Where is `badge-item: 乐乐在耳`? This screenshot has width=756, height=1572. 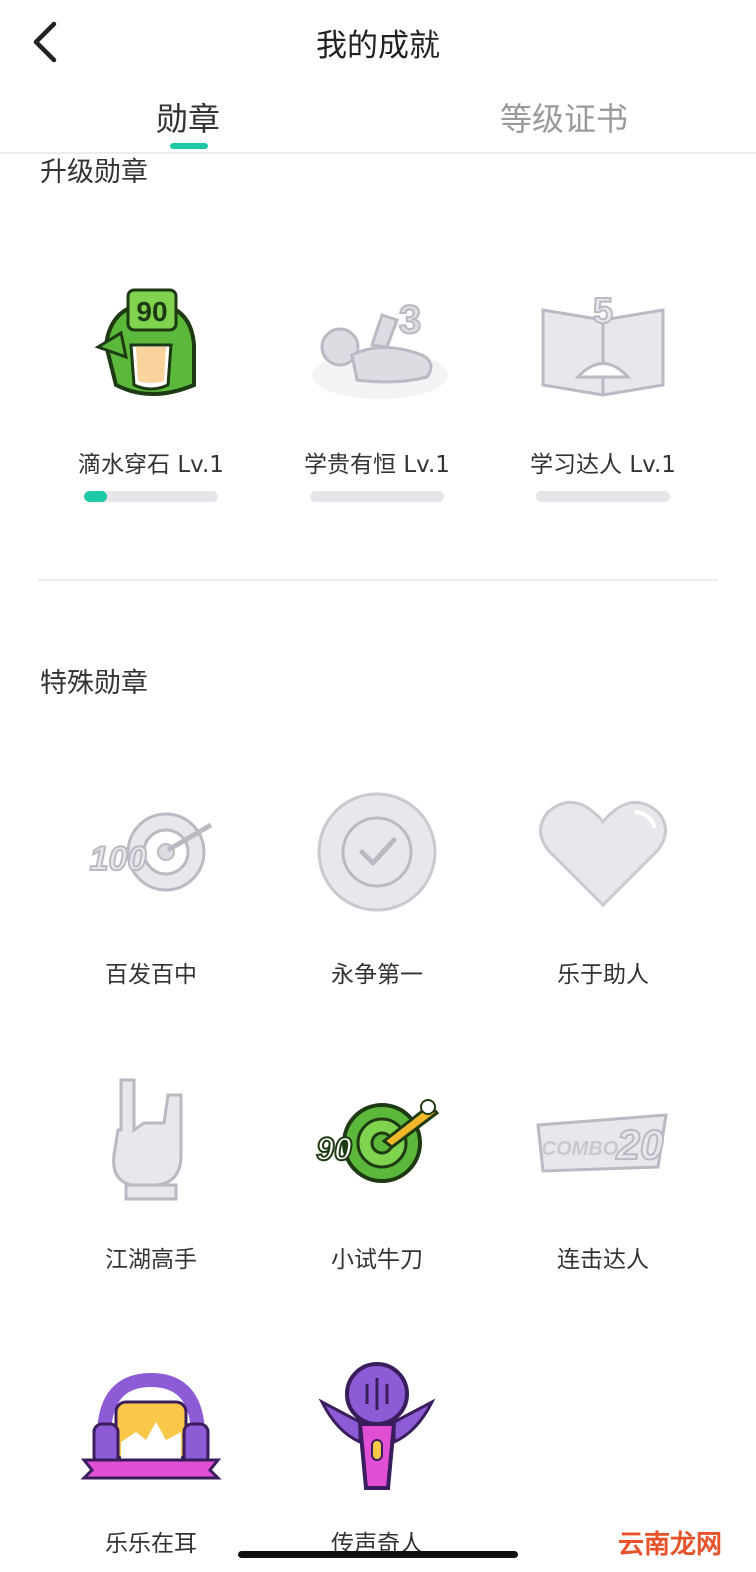 badge-item: 乐乐在耳 is located at coordinates (151, 1462).